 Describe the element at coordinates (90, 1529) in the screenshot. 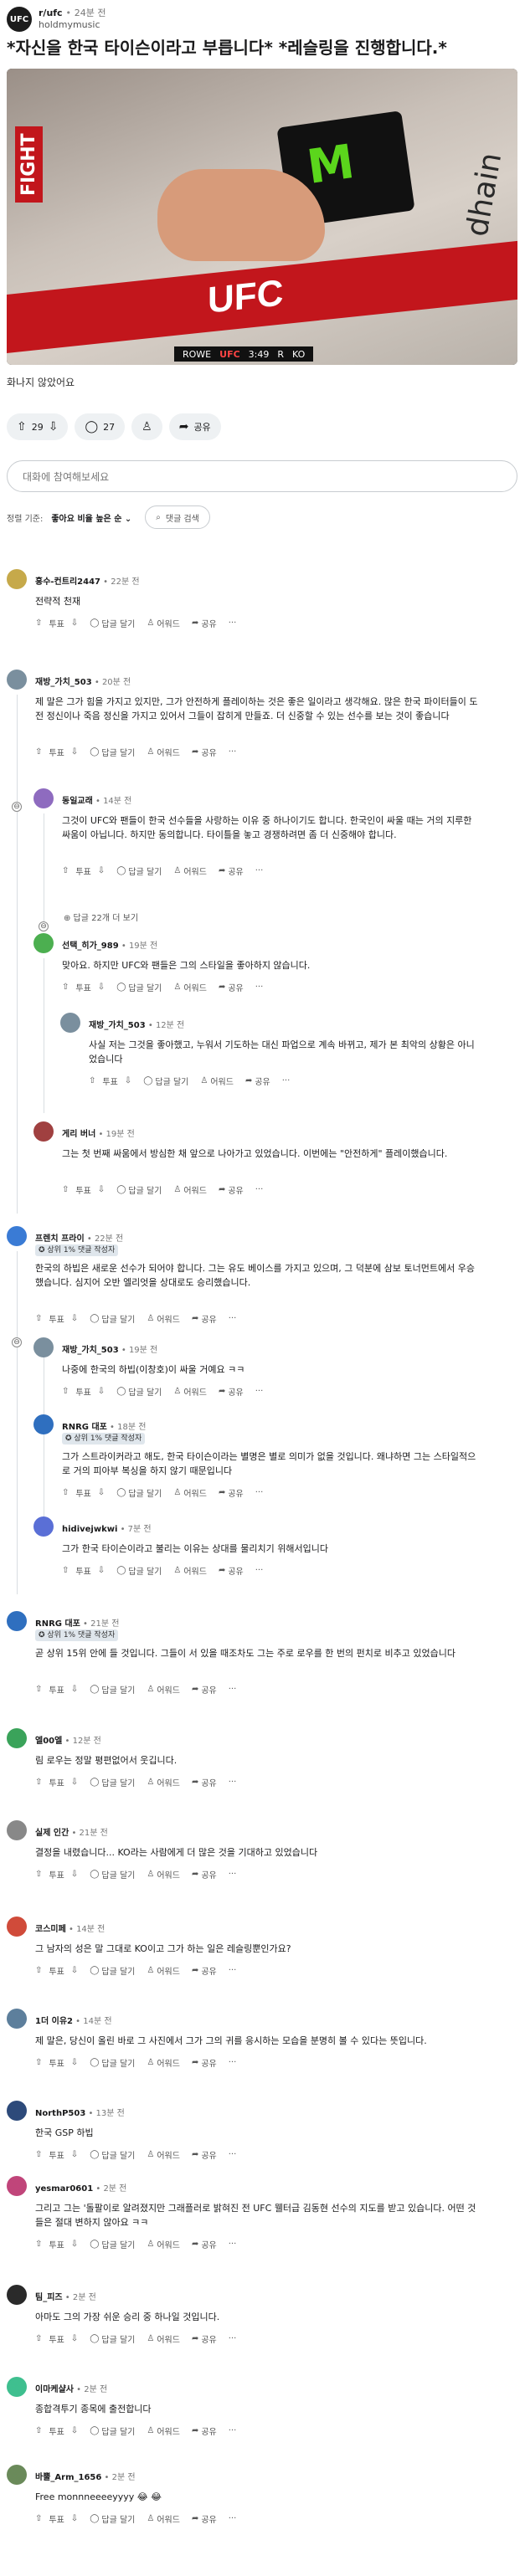

I see `comment-author: hidivejwkwi` at that location.